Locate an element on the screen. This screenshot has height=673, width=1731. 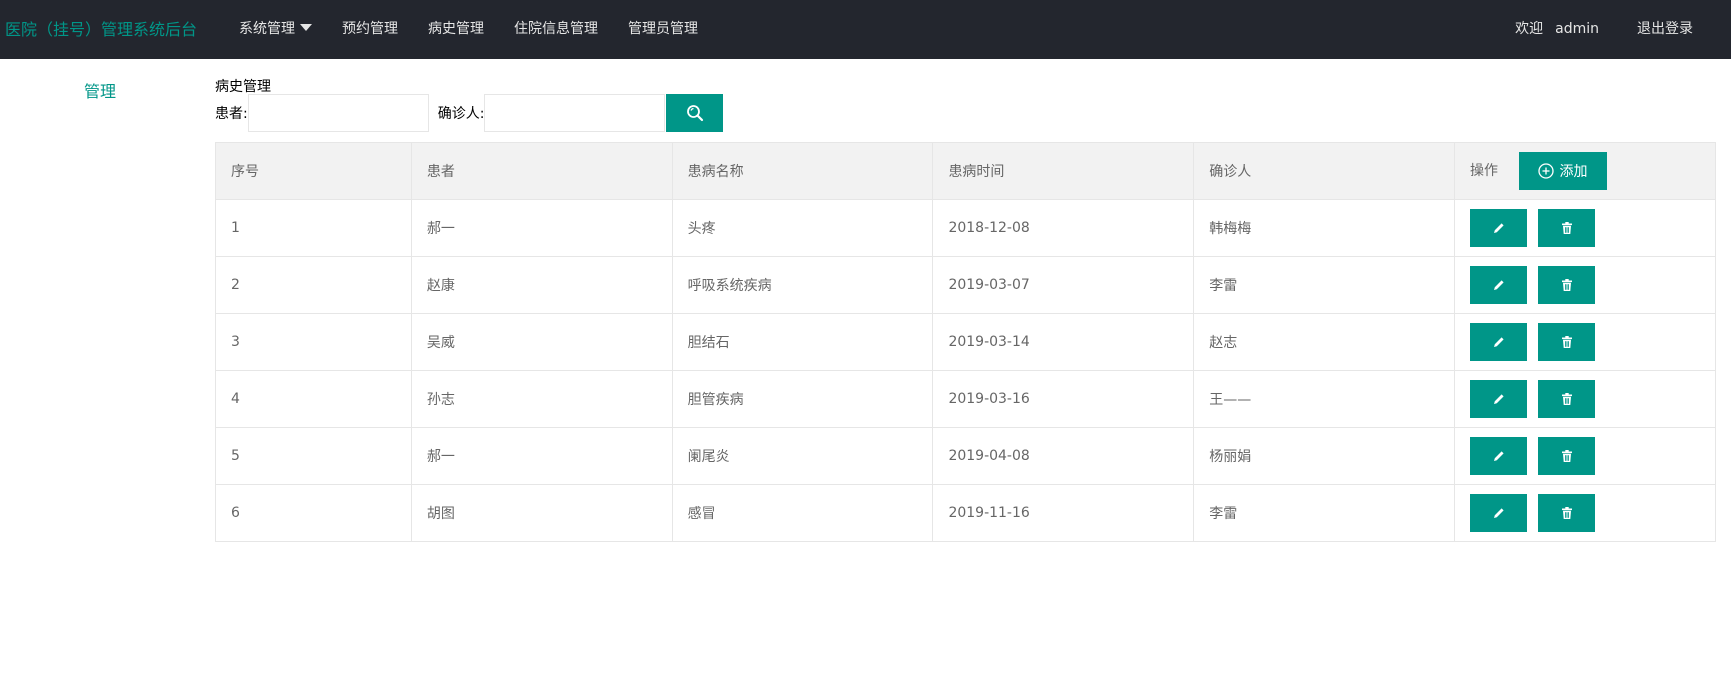
nav-admin-management: 管理员管理 is located at coordinates (663, 29).